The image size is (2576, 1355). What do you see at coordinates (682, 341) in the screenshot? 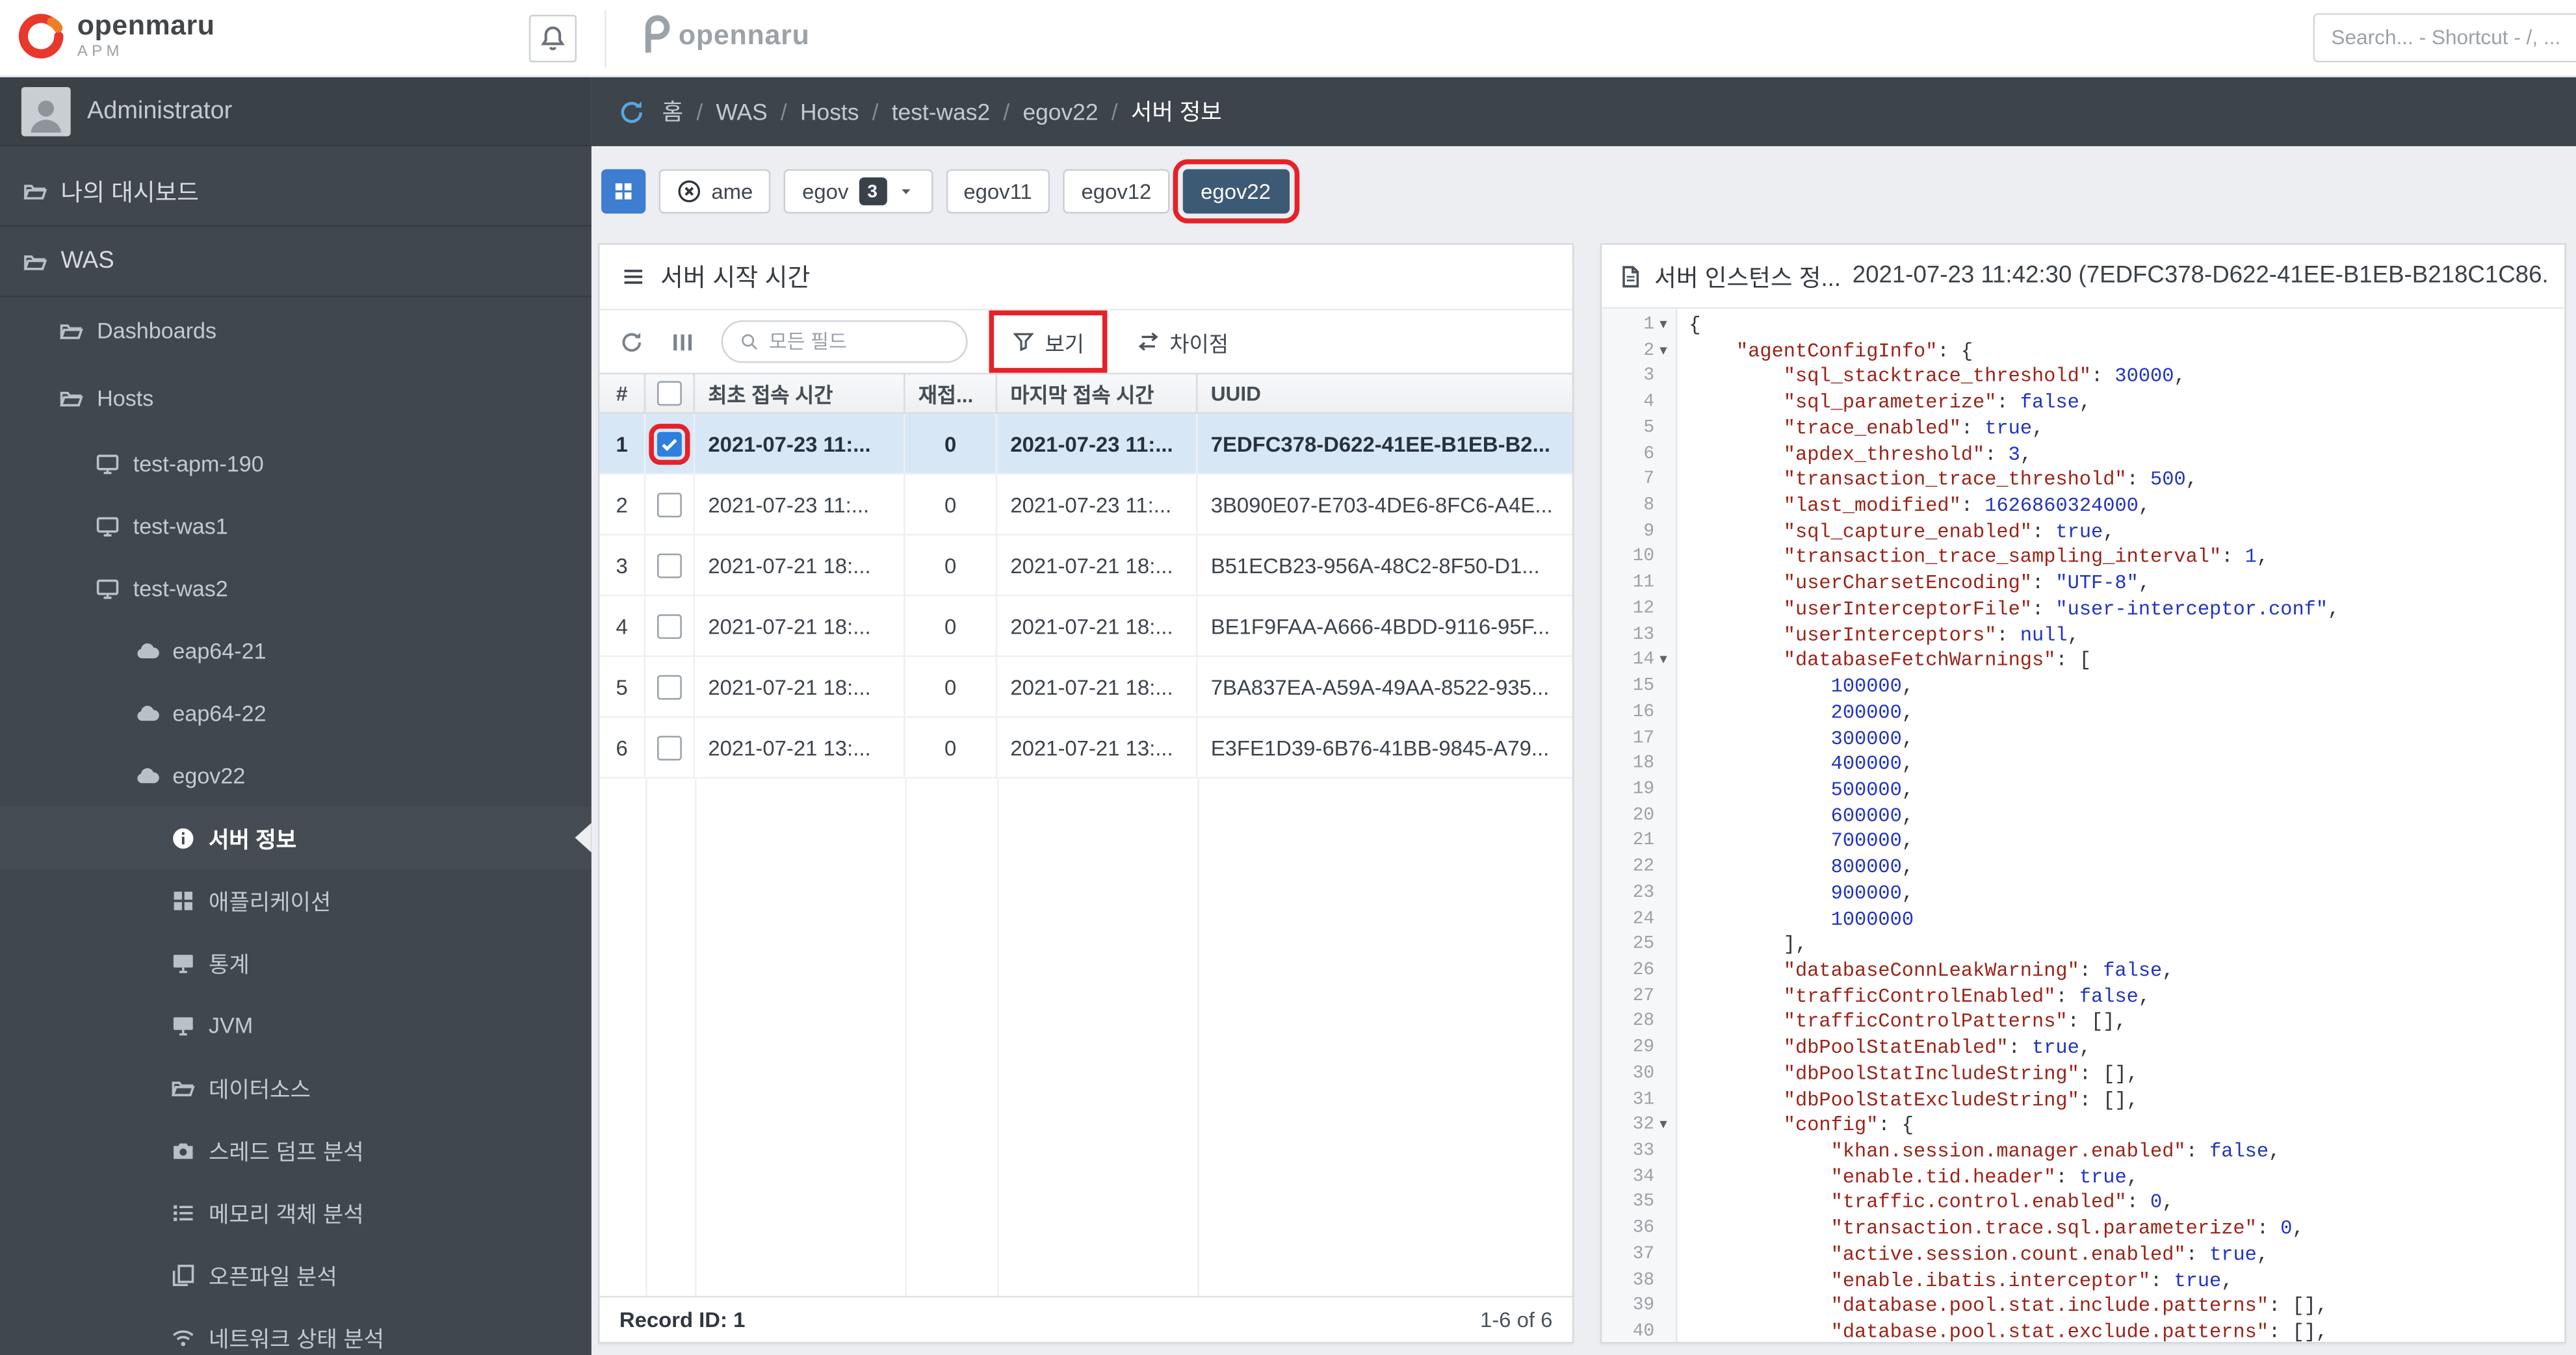
I see `columns-button` at bounding box center [682, 341].